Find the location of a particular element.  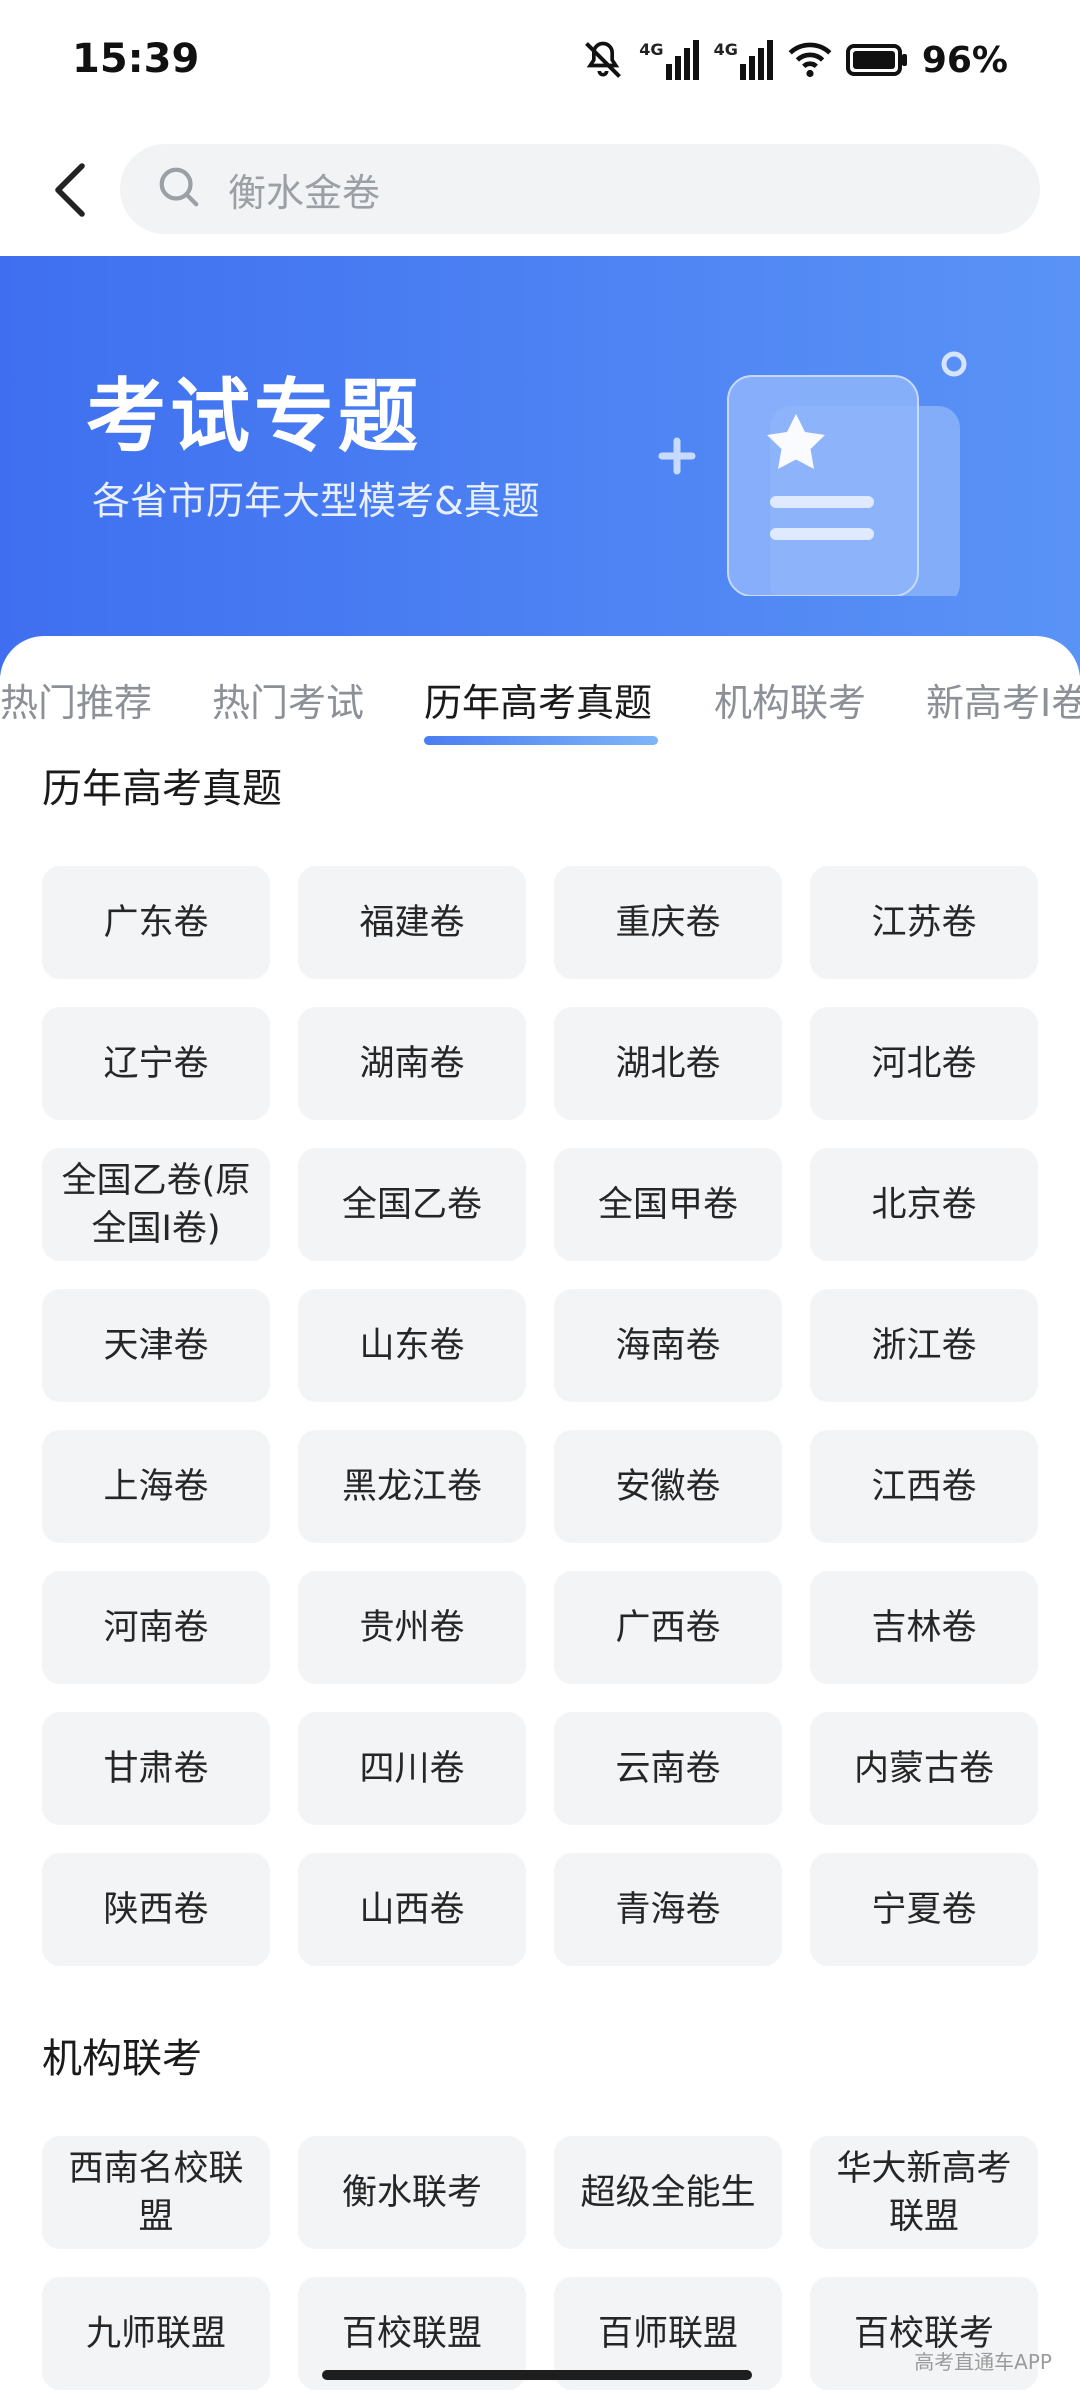

status-icons: 4G 4G 96% is located at coordinates (794, 60).